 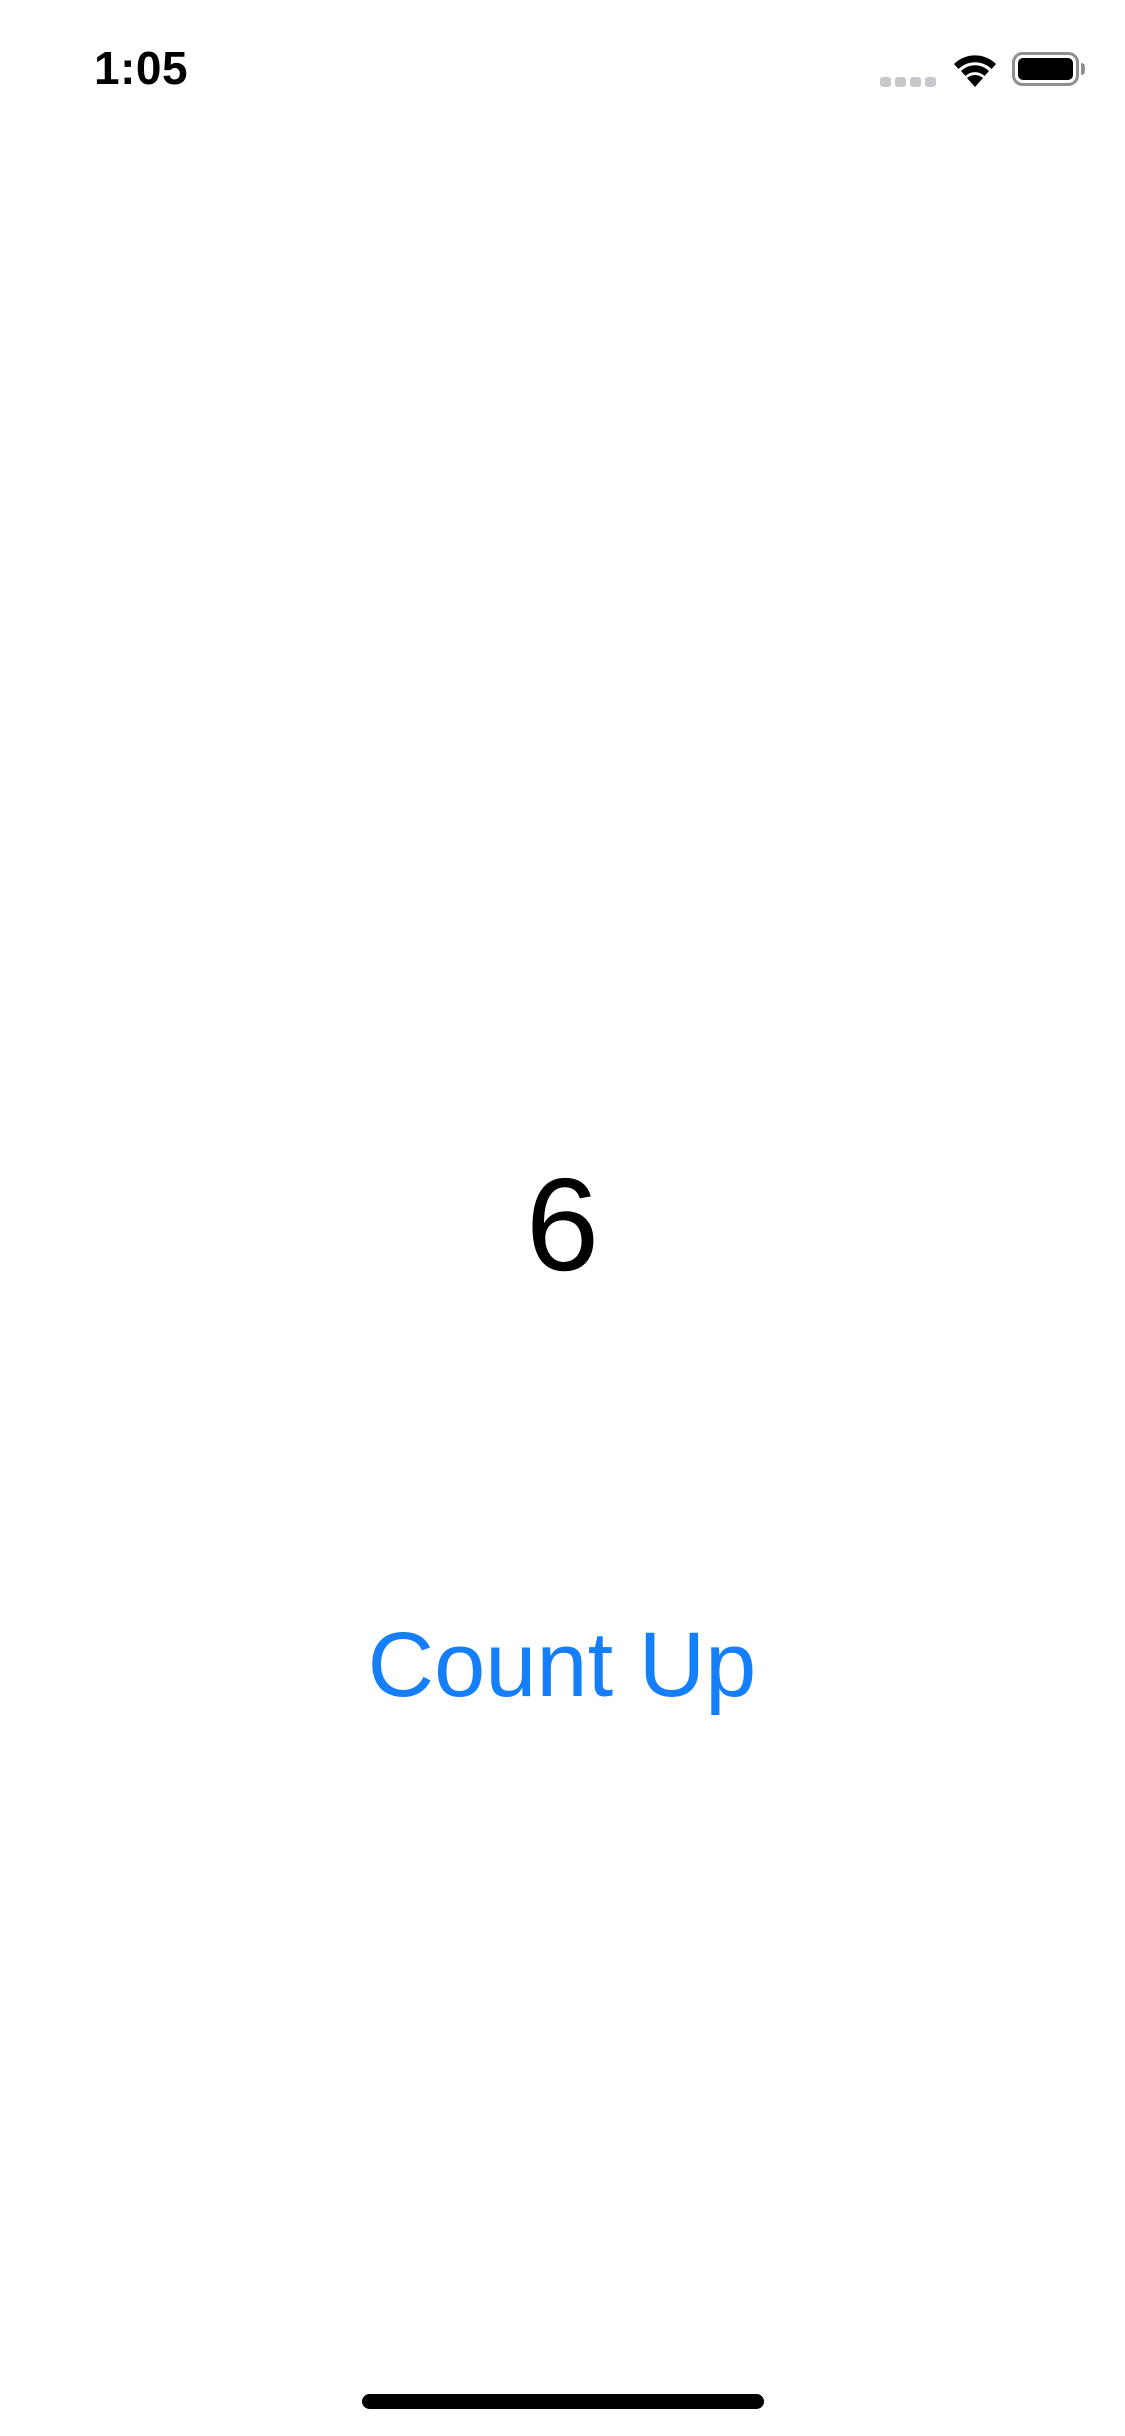 I want to click on count-up-button: Count Up, so click(x=562, y=1665).